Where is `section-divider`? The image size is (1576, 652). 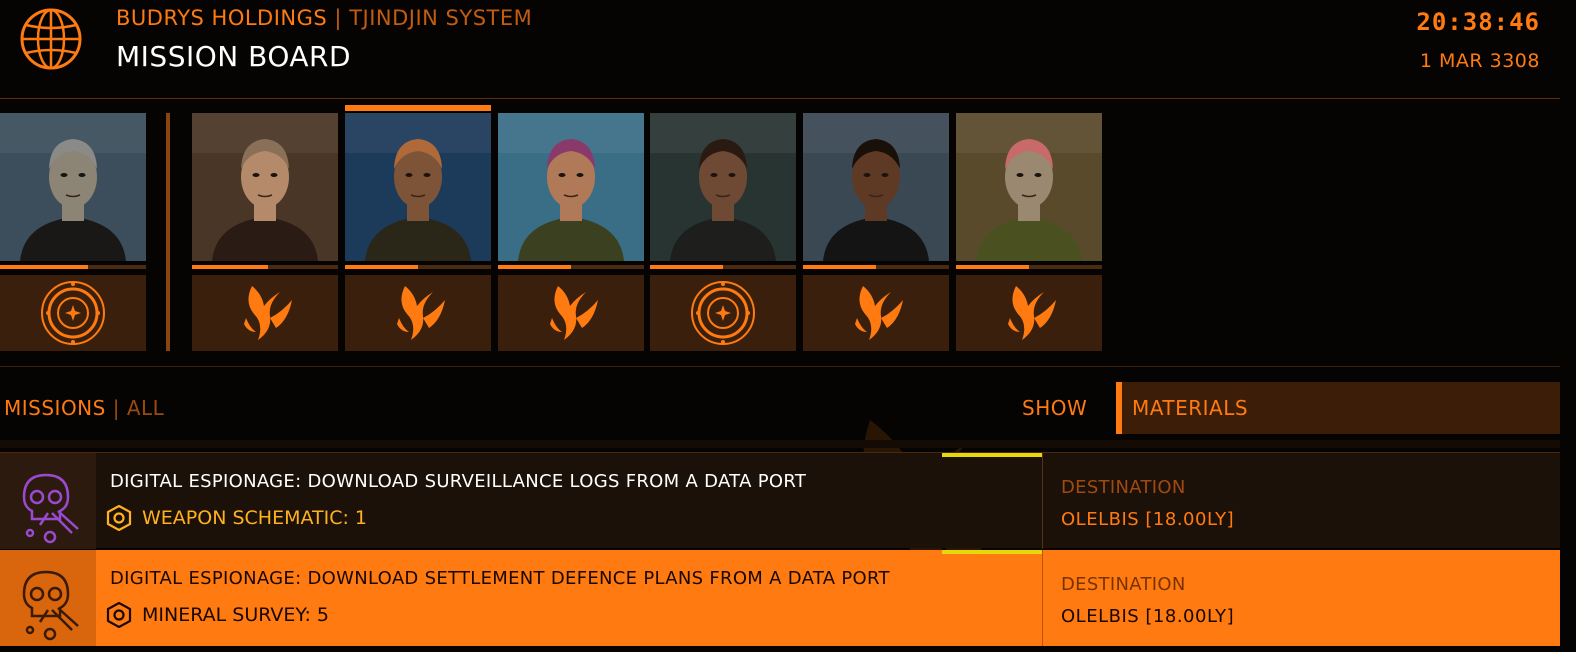
section-divider is located at coordinates (780, 366).